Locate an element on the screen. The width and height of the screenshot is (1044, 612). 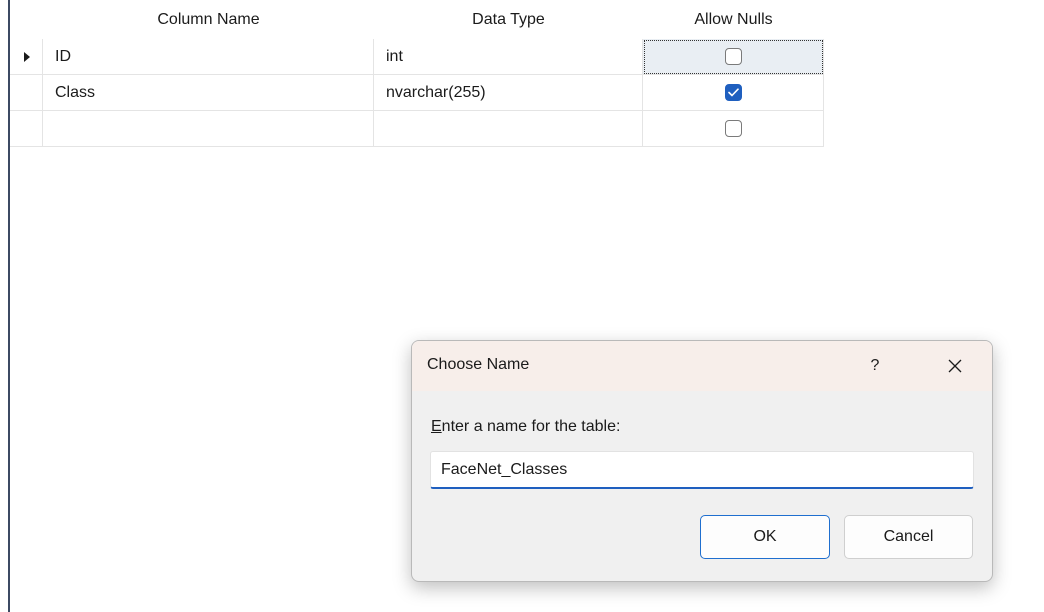
column-name-cell is located at coordinates (208, 129).